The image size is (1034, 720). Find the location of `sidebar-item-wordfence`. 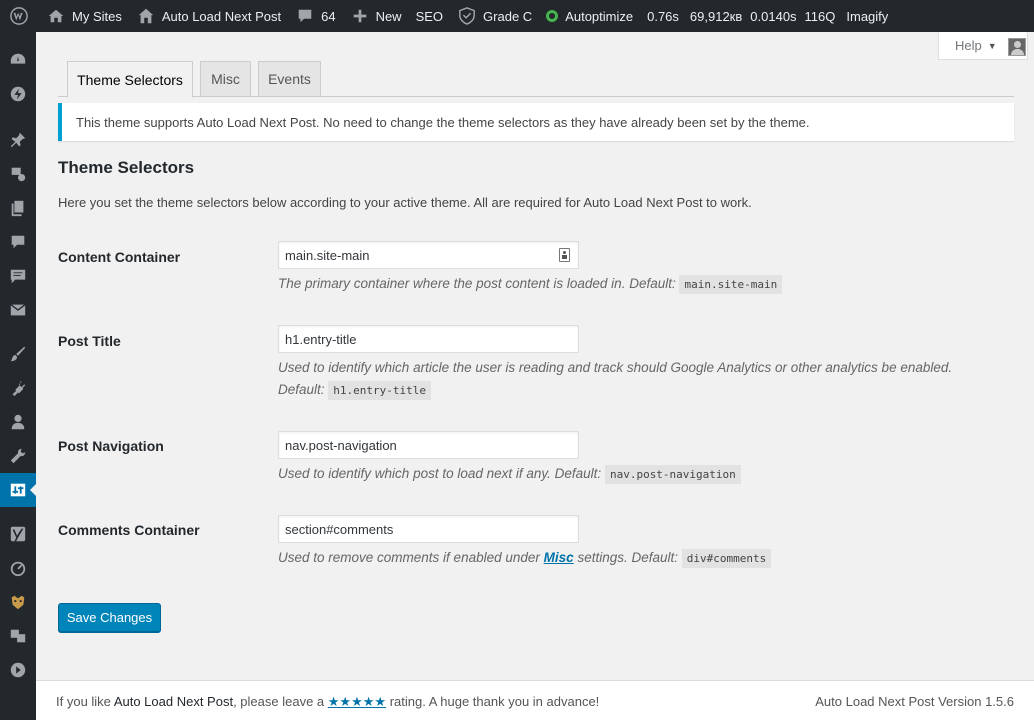

sidebar-item-wordfence is located at coordinates (18, 602).